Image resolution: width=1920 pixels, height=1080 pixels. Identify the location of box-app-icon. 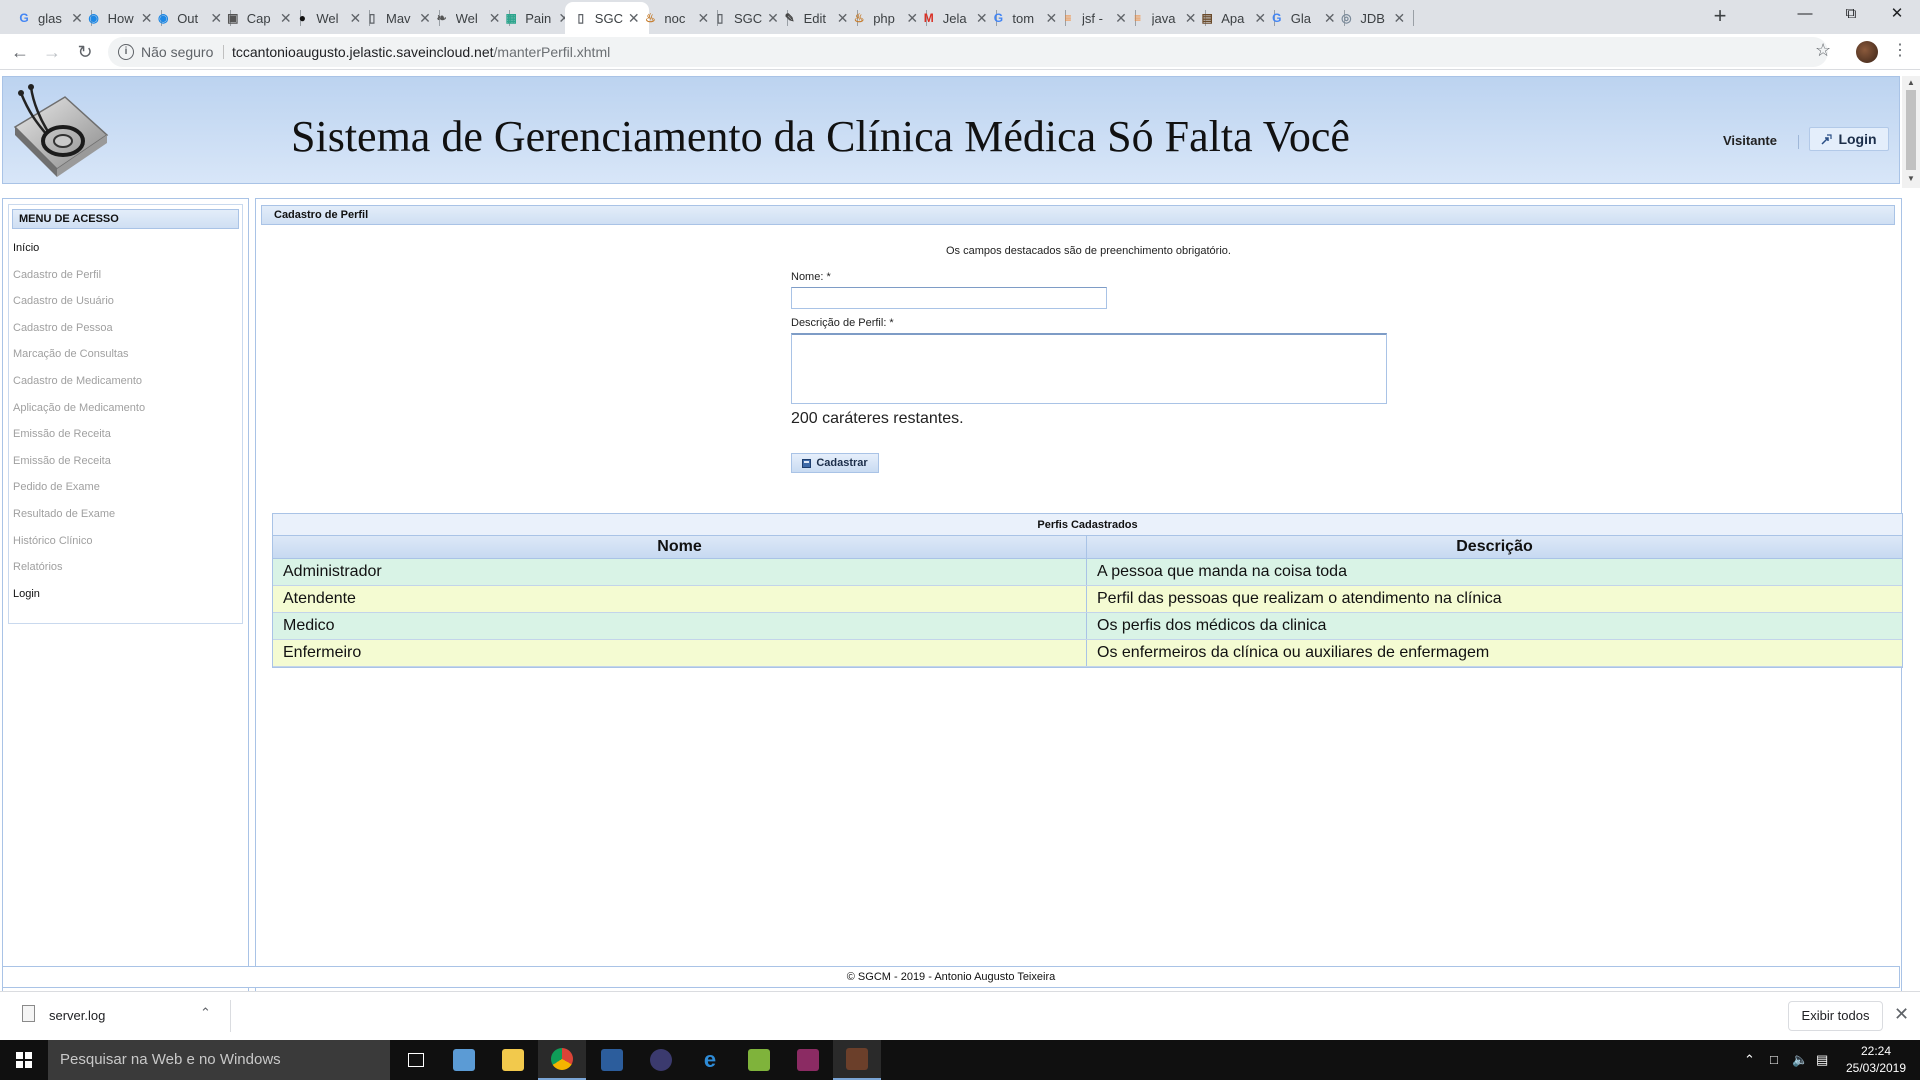
(464, 1060).